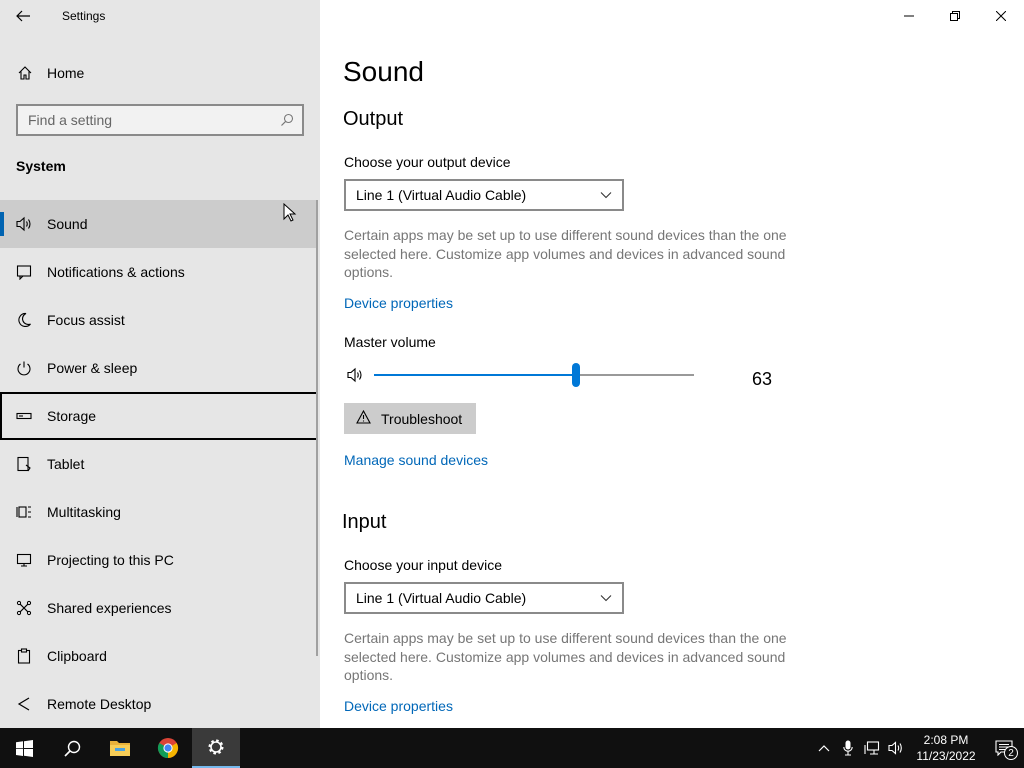 This screenshot has width=1024, height=768. I want to click on sidebar-item-sound: Sound, so click(159, 224).